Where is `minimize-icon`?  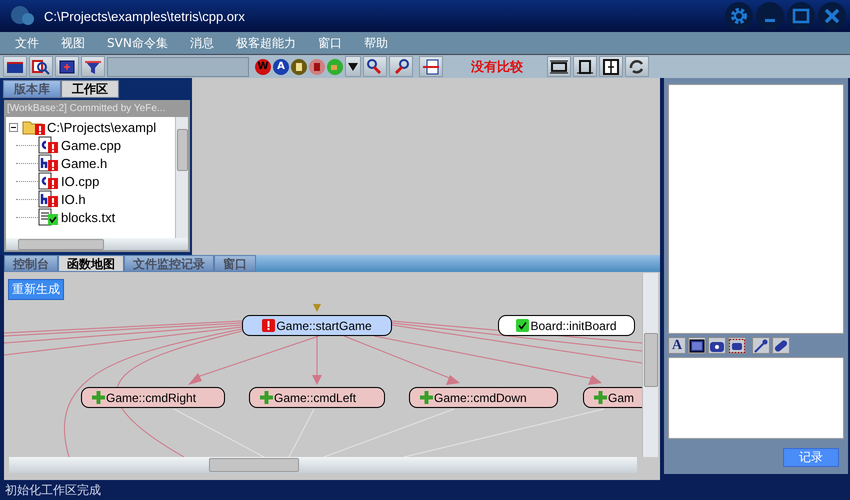
minimize-icon is located at coordinates (770, 20).